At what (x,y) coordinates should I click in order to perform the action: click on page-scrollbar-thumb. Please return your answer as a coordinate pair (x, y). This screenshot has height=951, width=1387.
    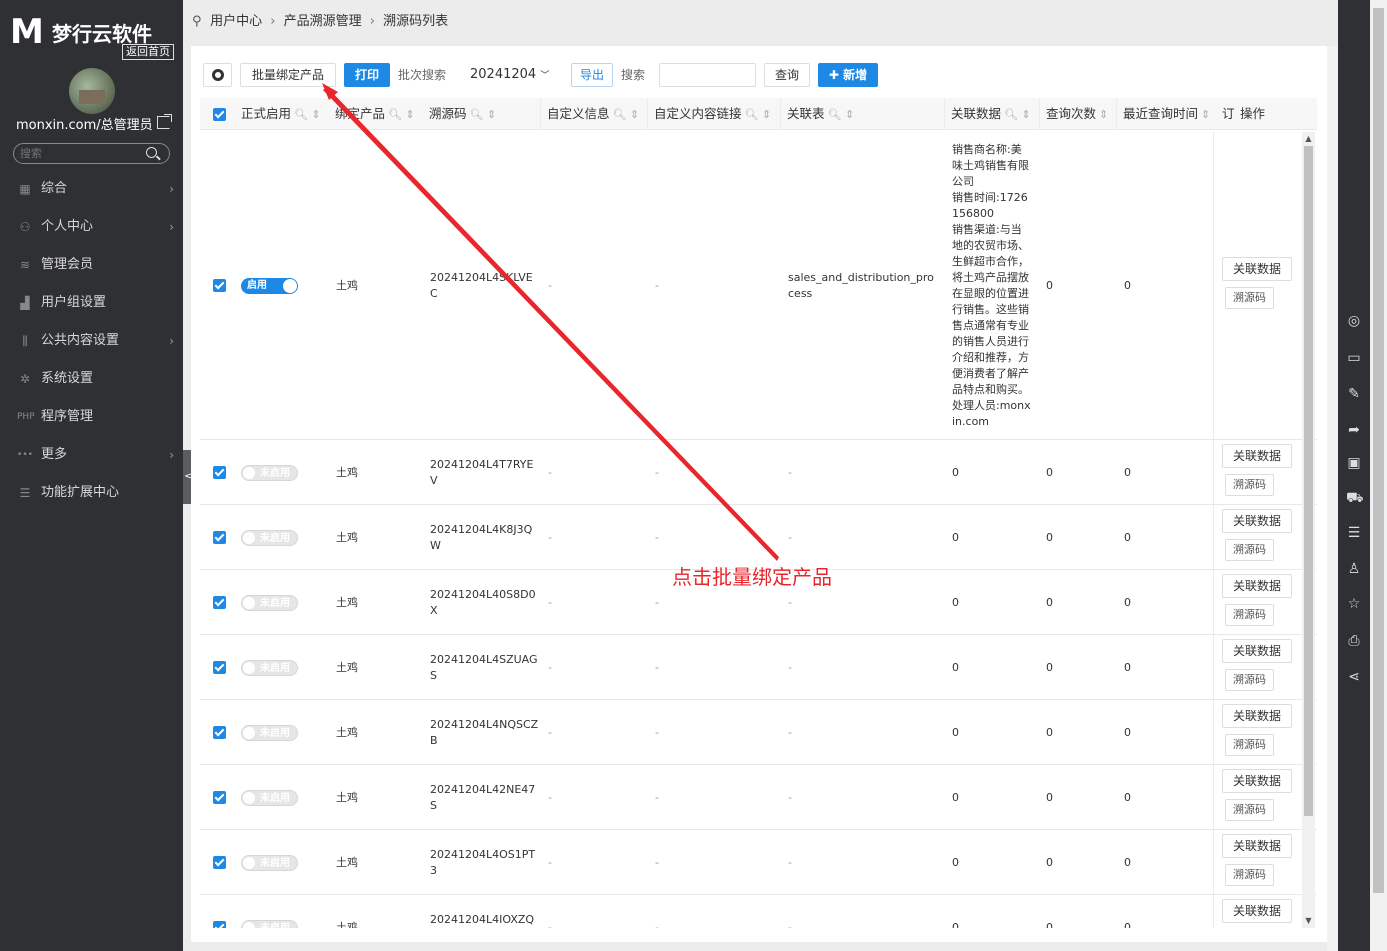
    Looking at the image, I should click on (1378, 450).